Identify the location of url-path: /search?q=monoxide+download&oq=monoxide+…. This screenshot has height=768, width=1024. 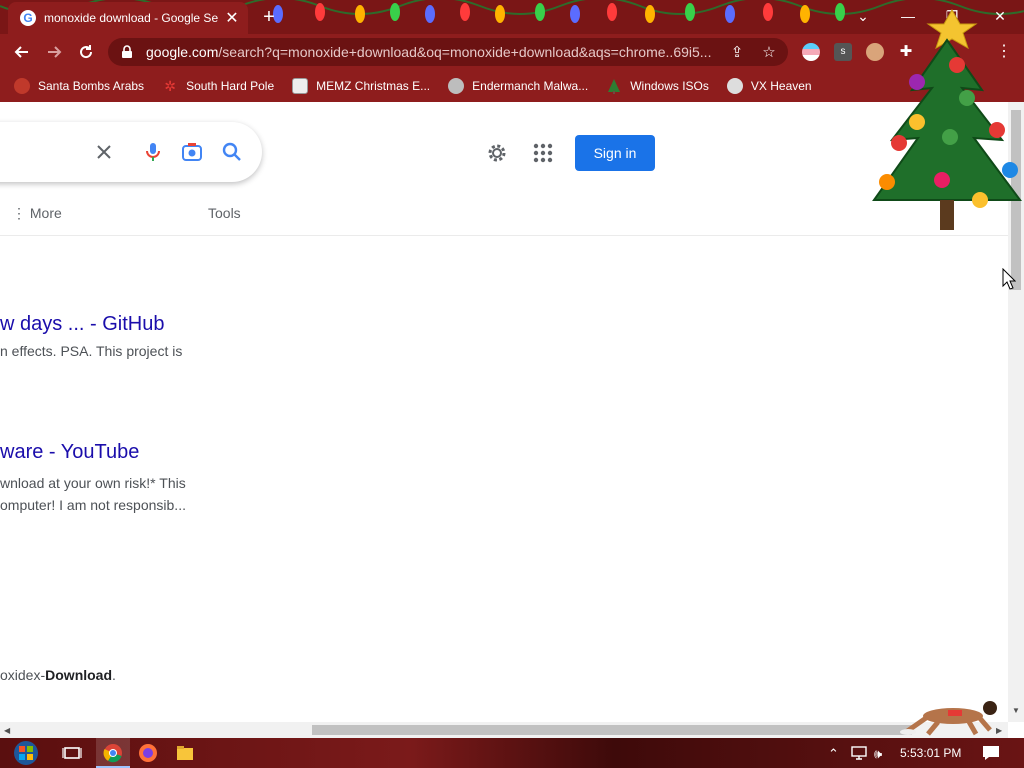
(465, 52).